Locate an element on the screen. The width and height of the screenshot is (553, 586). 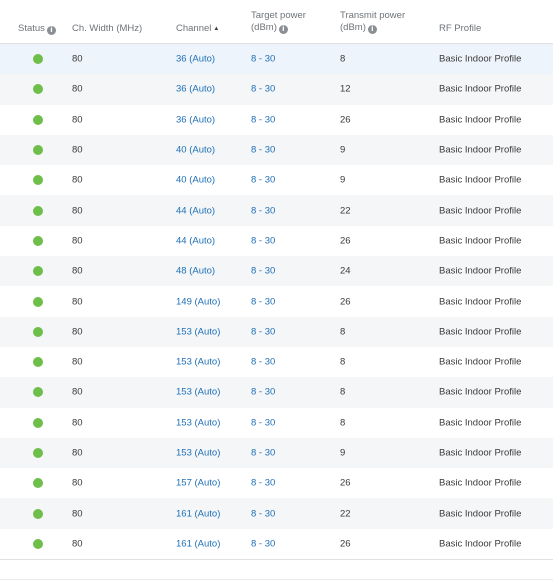
table-row: 80 153 (Auto) 8 - 30 9 Basic Indoor Profile is located at coordinates (276, 453).